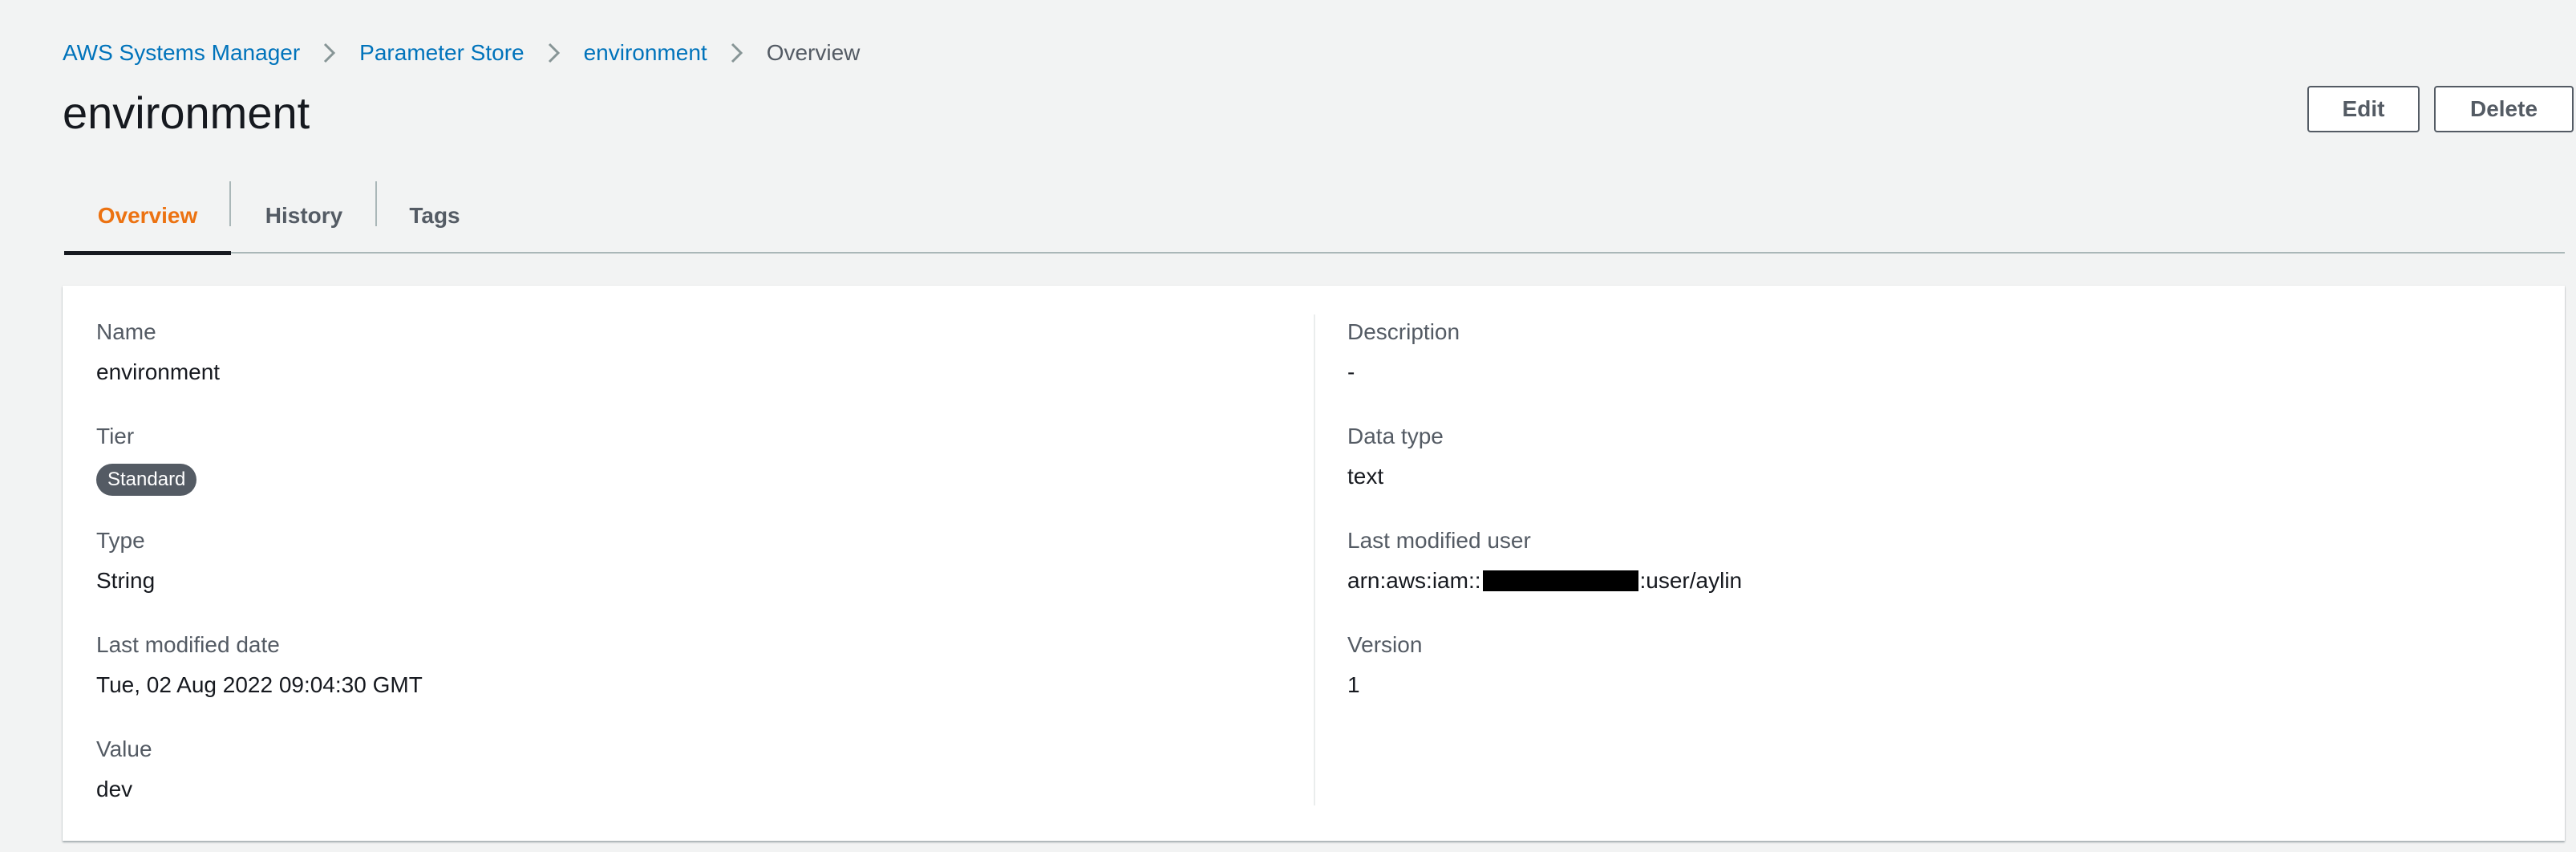 The width and height of the screenshot is (2576, 852). Describe the element at coordinates (1439, 540) in the screenshot. I see `last-modified-user-label: Last modified user` at that location.